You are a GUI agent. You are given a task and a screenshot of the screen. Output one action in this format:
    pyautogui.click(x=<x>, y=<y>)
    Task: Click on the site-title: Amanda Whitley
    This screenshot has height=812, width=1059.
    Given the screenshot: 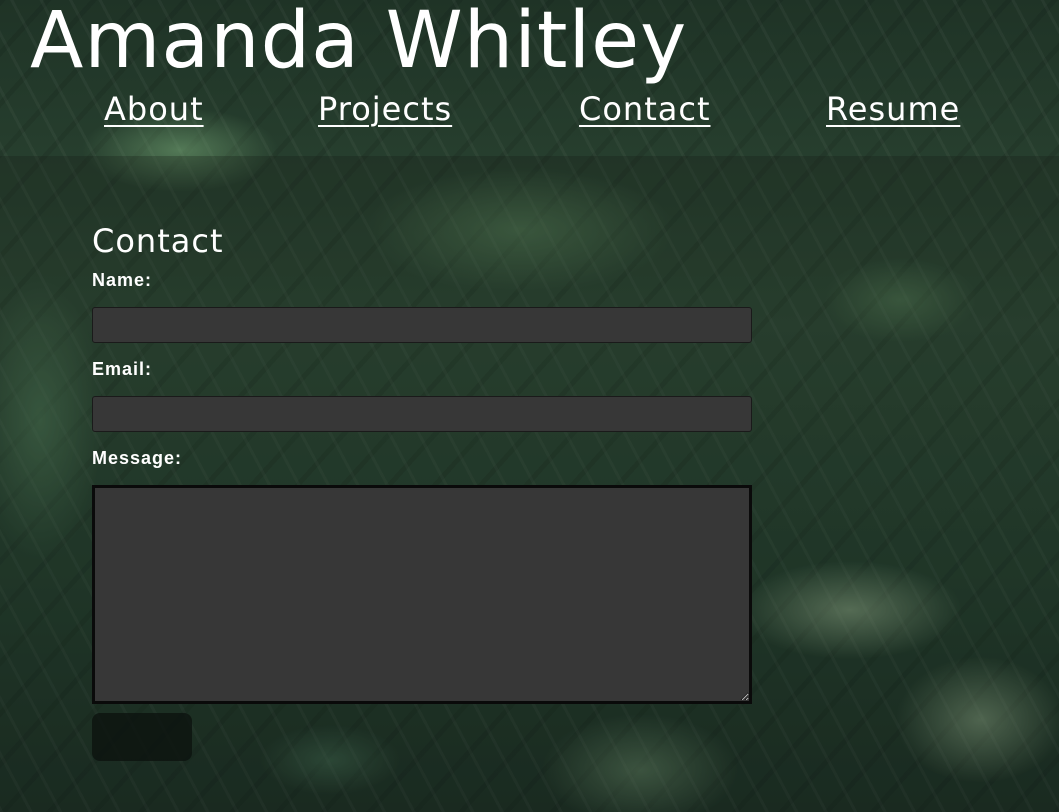 What is the action you would take?
    pyautogui.click(x=359, y=43)
    